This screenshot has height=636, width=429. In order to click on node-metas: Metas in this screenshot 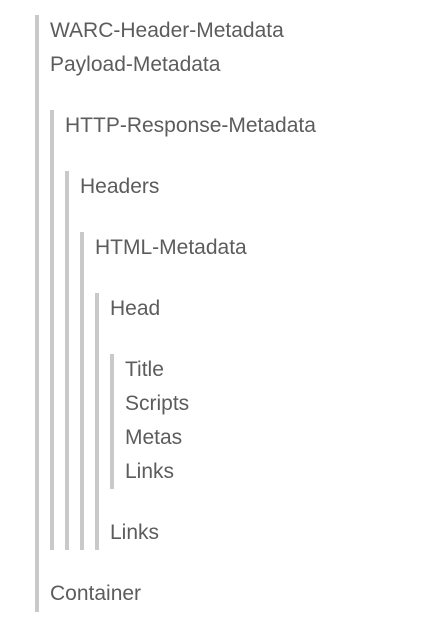, I will do `click(154, 437)`.